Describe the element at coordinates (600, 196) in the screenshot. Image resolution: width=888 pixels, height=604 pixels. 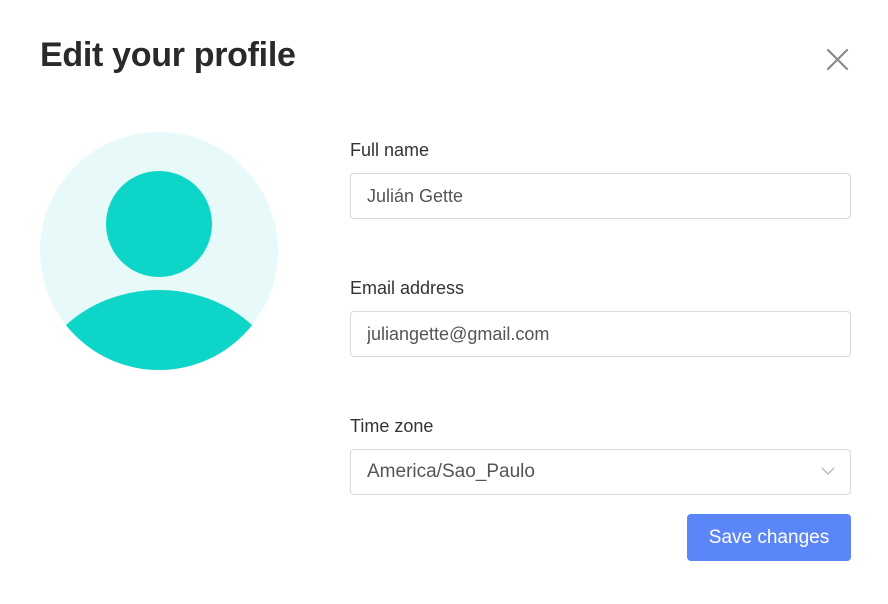
I see `full-name-input` at that location.